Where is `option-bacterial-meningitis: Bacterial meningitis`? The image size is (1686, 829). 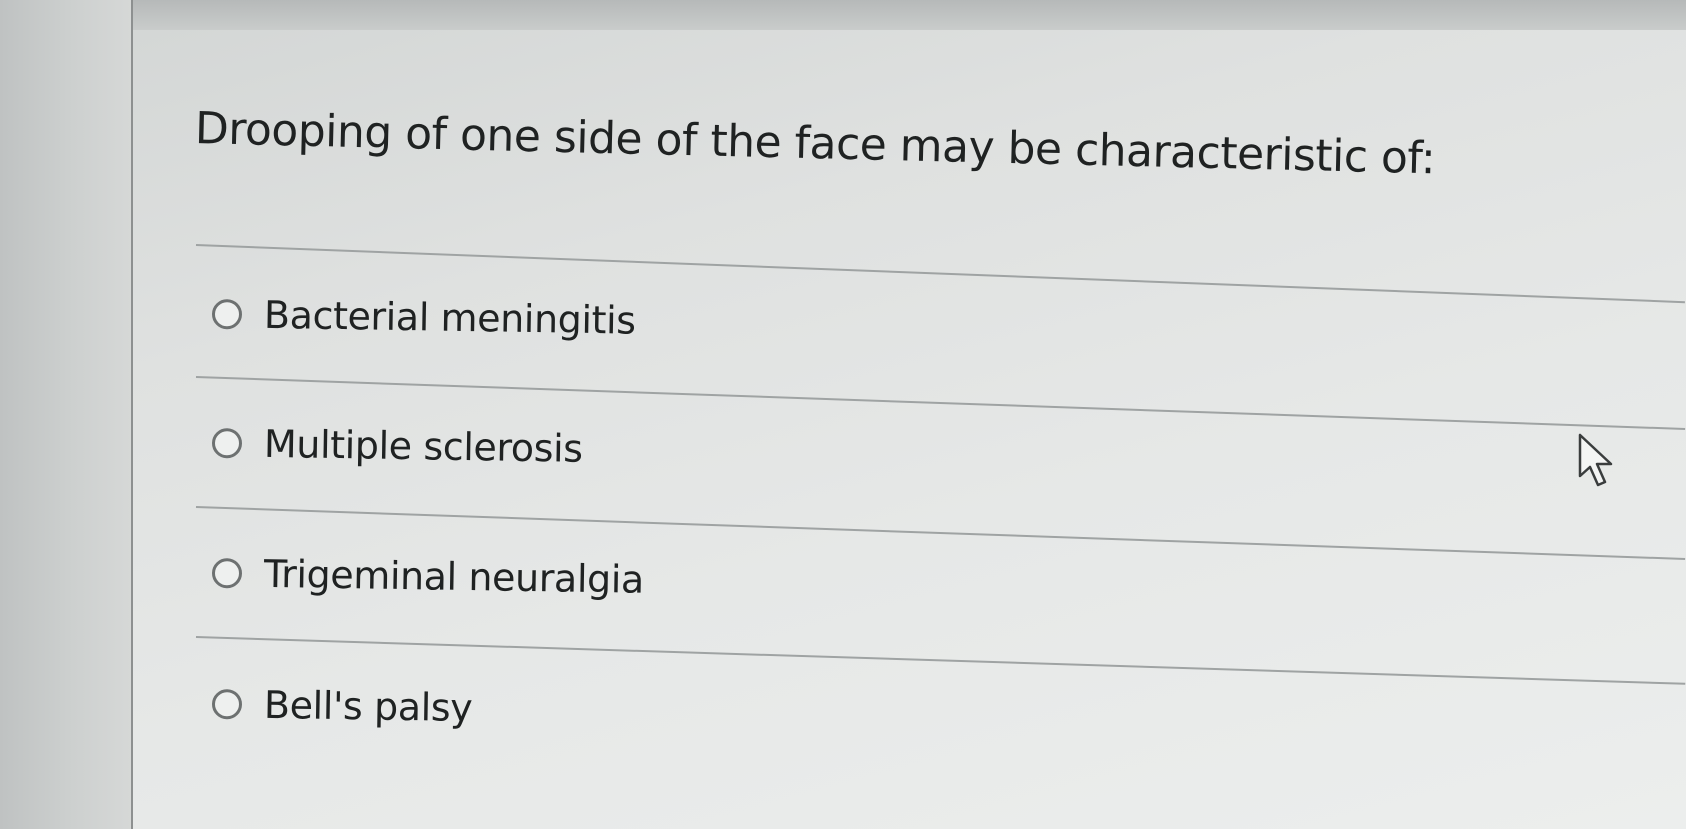 option-bacterial-meningitis: Bacterial meningitis is located at coordinates (423, 317).